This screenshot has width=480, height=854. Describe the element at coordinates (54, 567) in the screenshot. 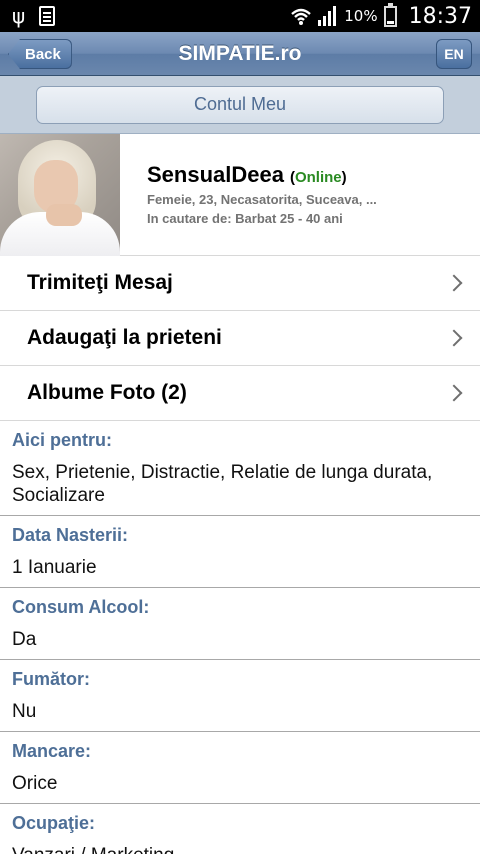

I see `detail-value: 1 Ianuarie` at that location.